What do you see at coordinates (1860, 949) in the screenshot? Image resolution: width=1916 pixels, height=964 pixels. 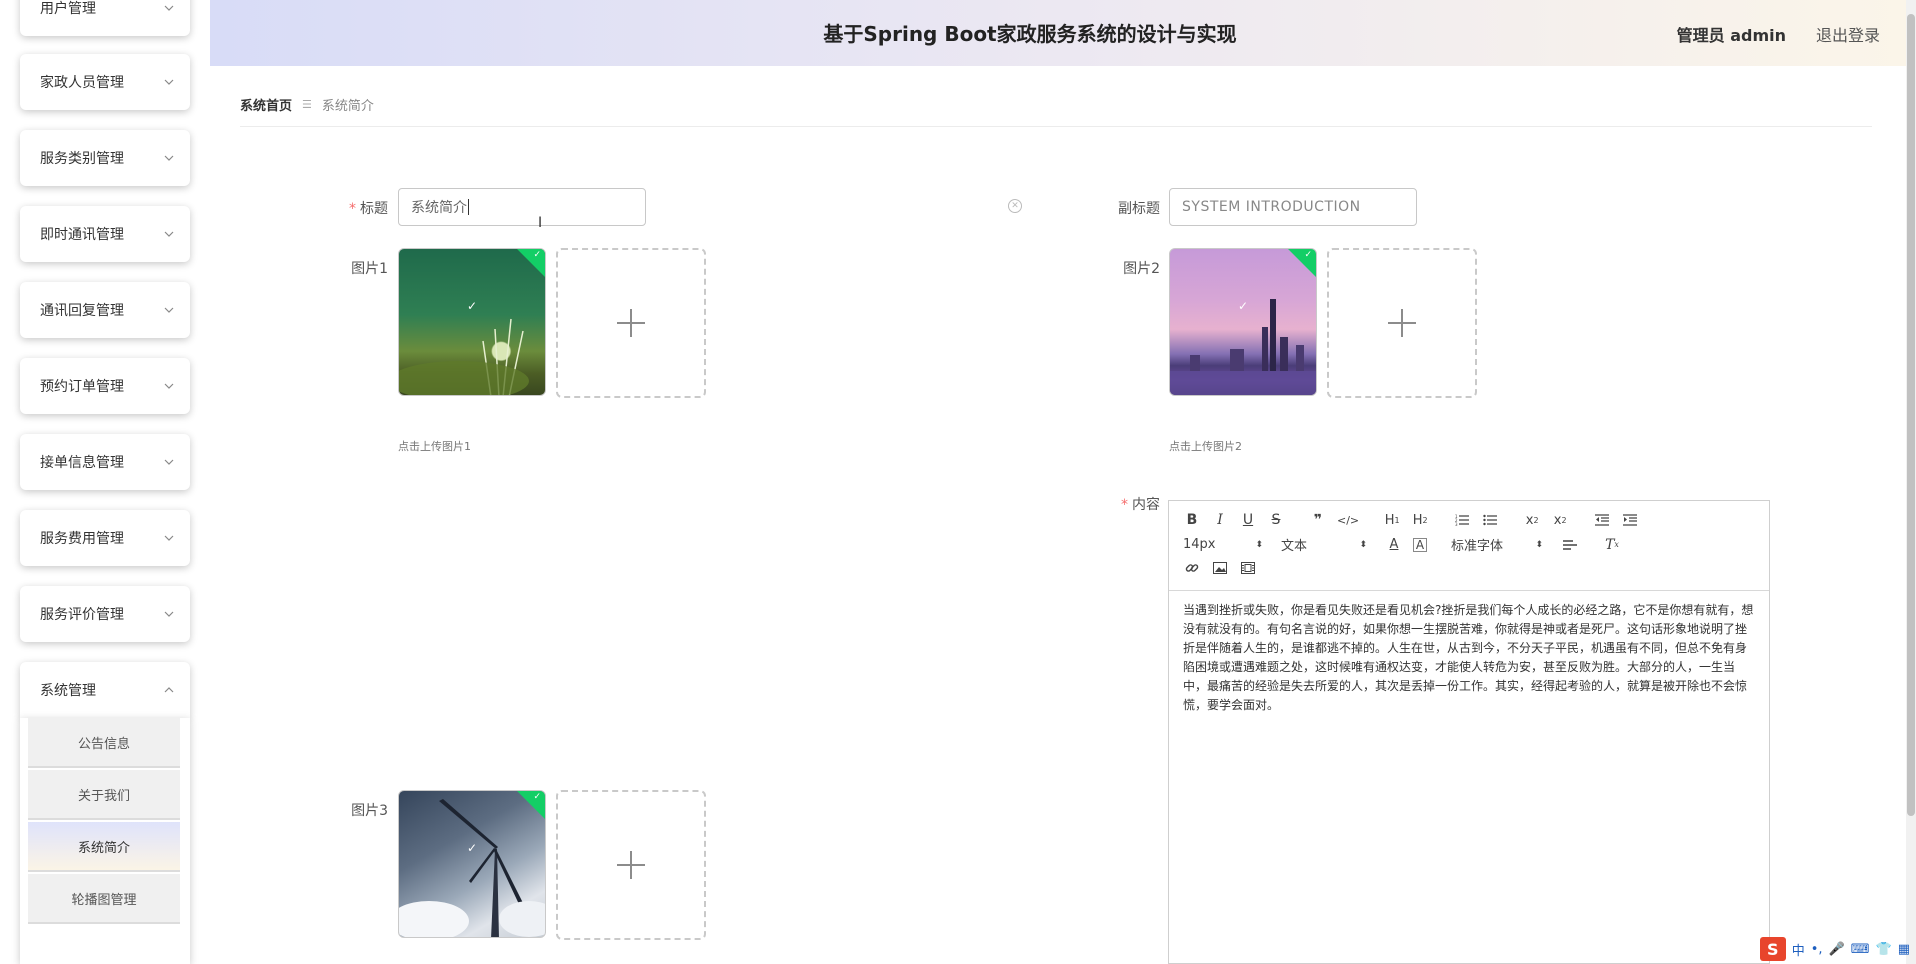 I see `keyboard-icon: ⌨` at bounding box center [1860, 949].